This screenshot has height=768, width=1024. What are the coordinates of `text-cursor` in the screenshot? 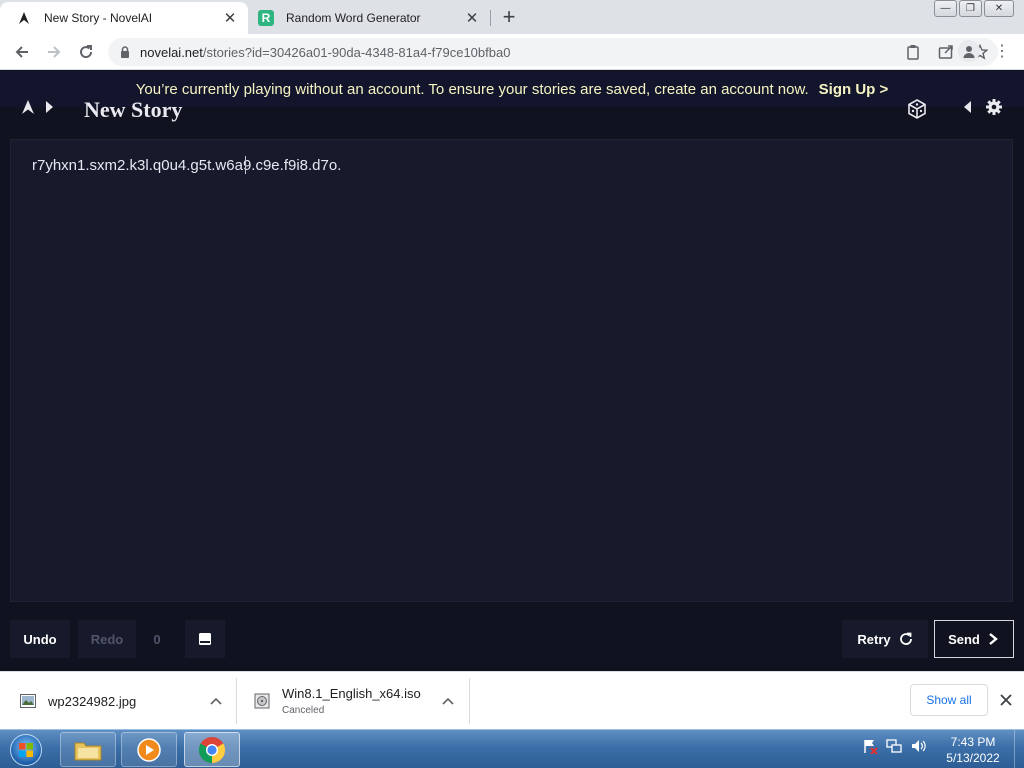 It's located at (248, 165).